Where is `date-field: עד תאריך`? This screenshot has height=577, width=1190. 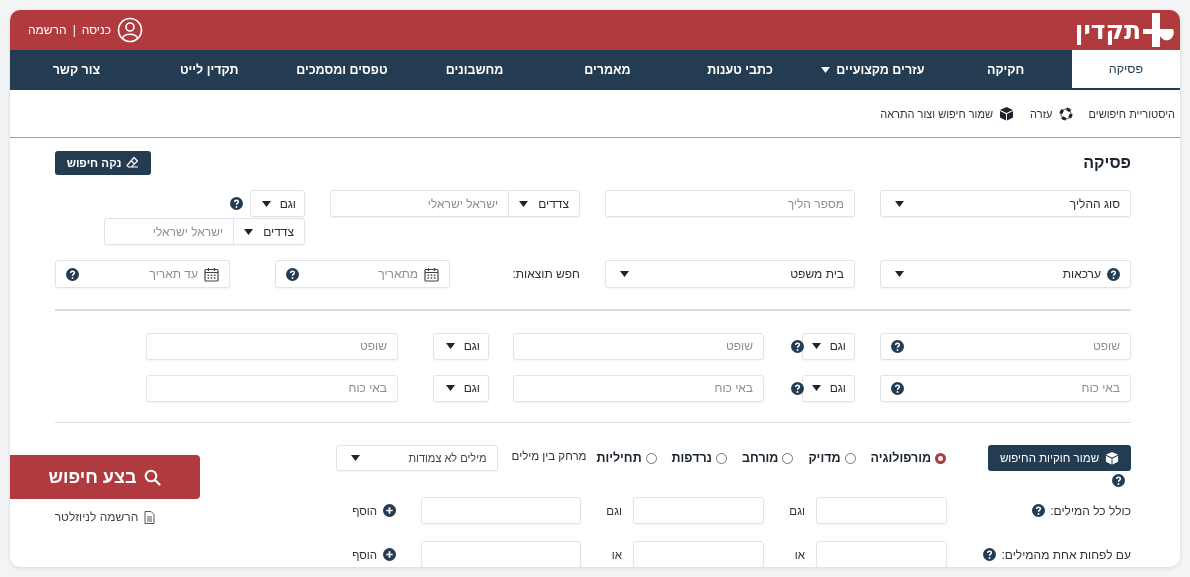 date-field: עד תאריך is located at coordinates (142, 274).